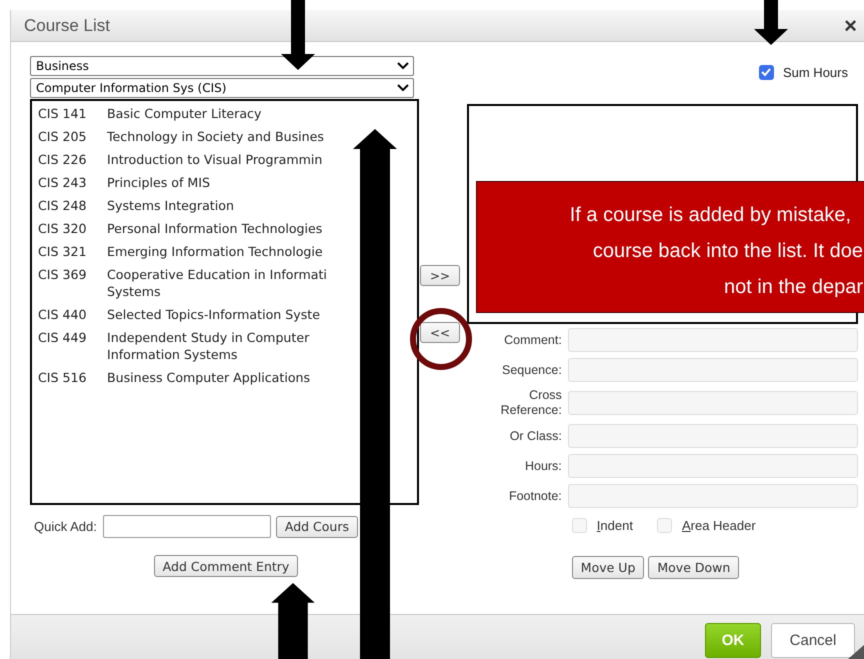  What do you see at coordinates (227, 377) in the screenshot?
I see `course-item: CIS 516 Business Computer Applications` at bounding box center [227, 377].